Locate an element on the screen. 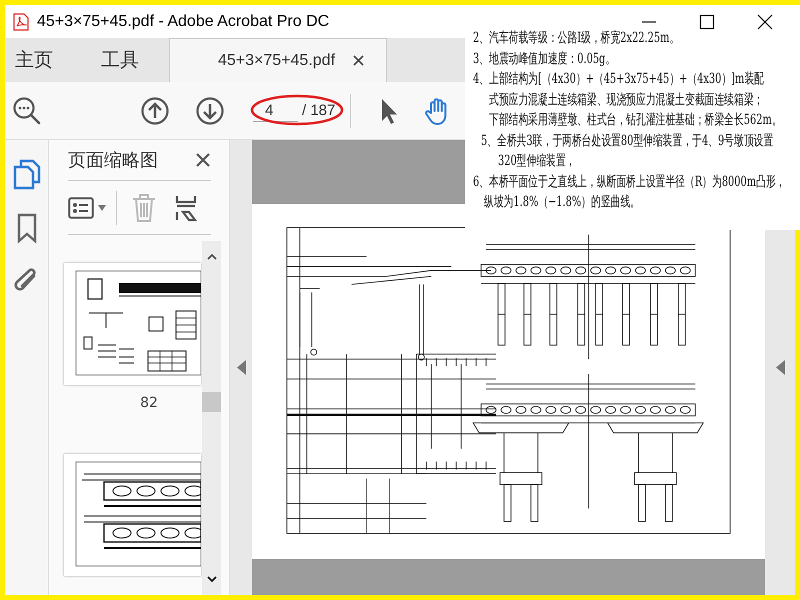  window-title: 45+3×75+45.pdf - Adobe Acrobat Pro DC is located at coordinates (183, 21).